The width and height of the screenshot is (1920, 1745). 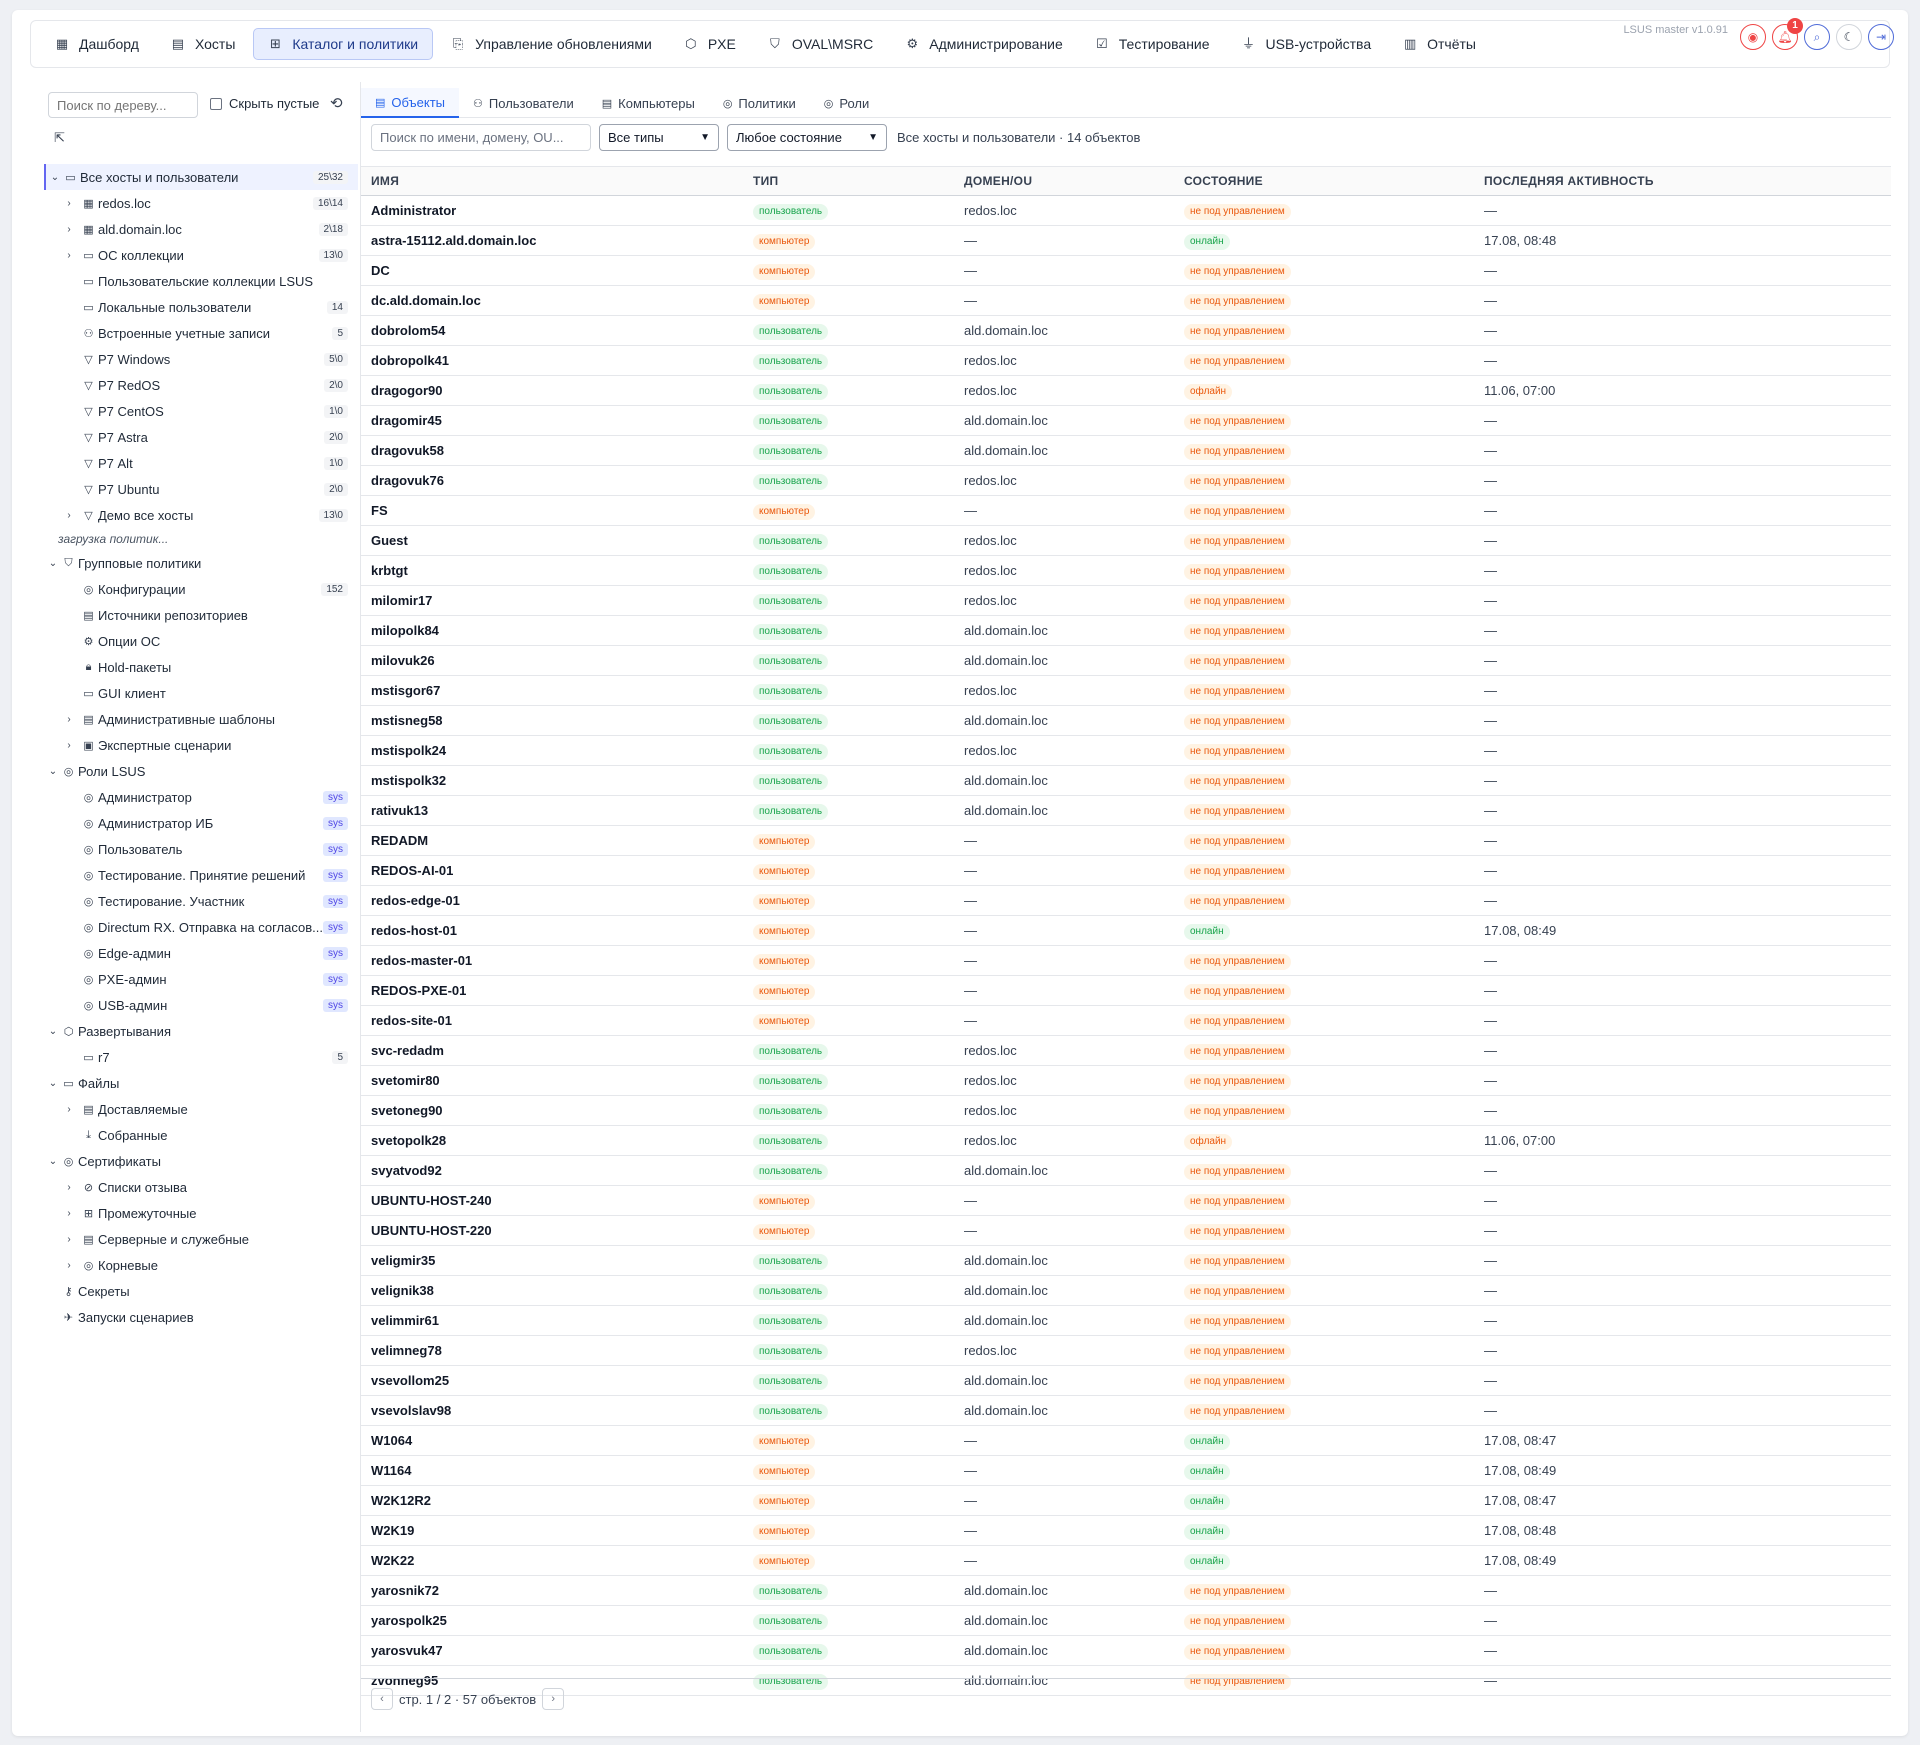 What do you see at coordinates (1126, 1501) in the screenshot?
I see `table-row: W2K12R2 компьютер — онлайн 17.08, 08:47` at bounding box center [1126, 1501].